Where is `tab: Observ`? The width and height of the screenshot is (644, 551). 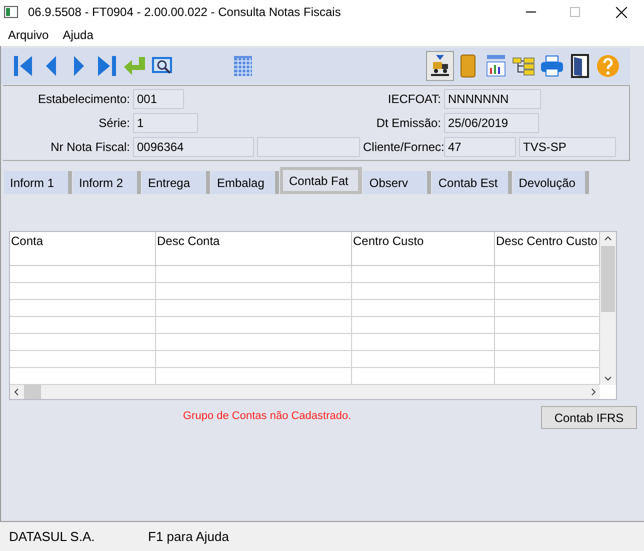 tab: Observ is located at coordinates (397, 182).